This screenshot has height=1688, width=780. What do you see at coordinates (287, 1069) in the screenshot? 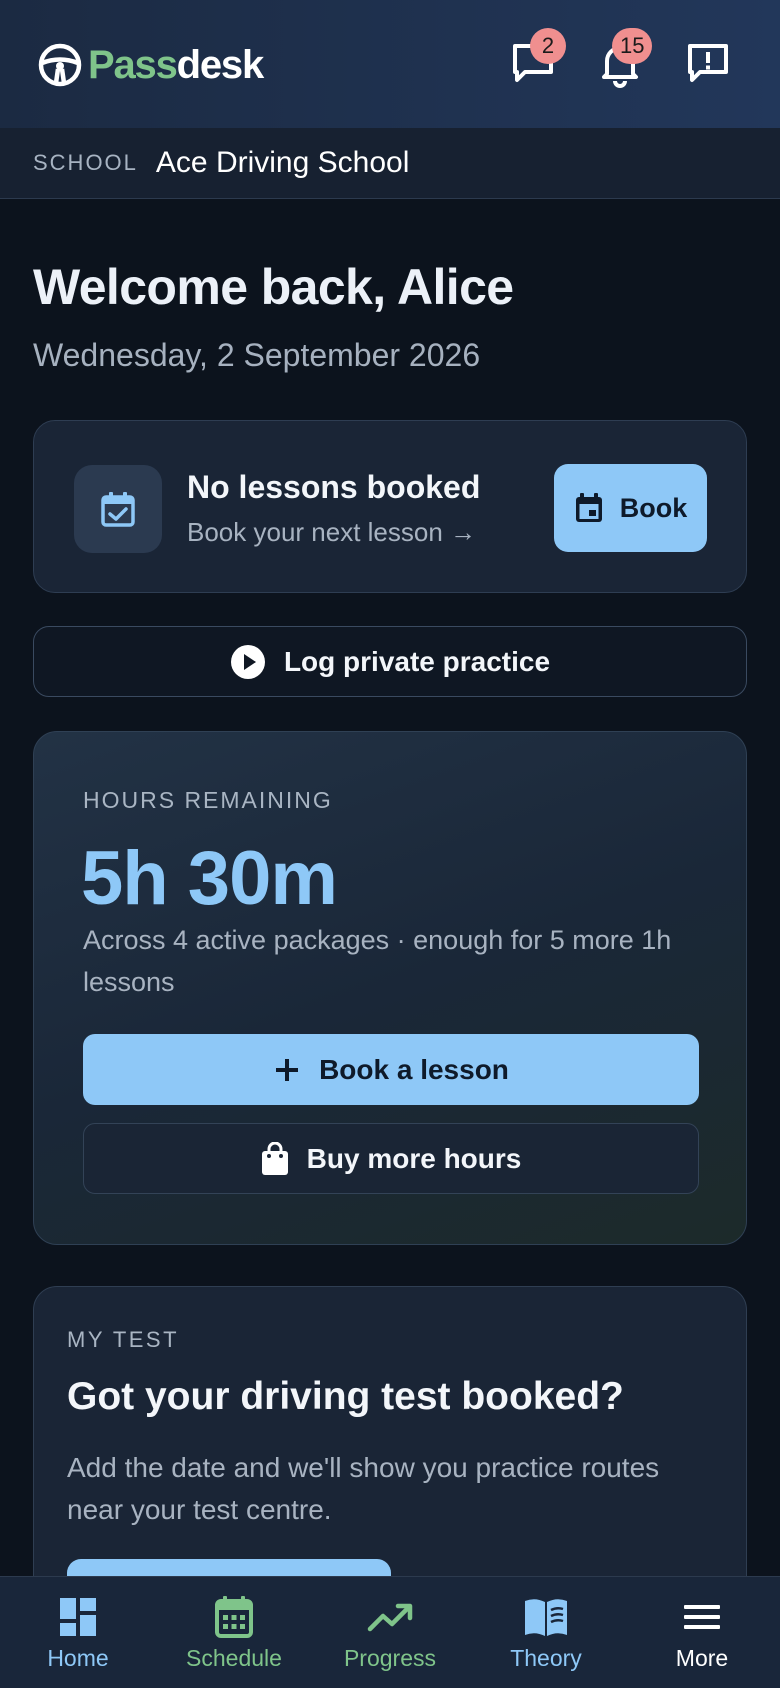
I see `plus-icon` at bounding box center [287, 1069].